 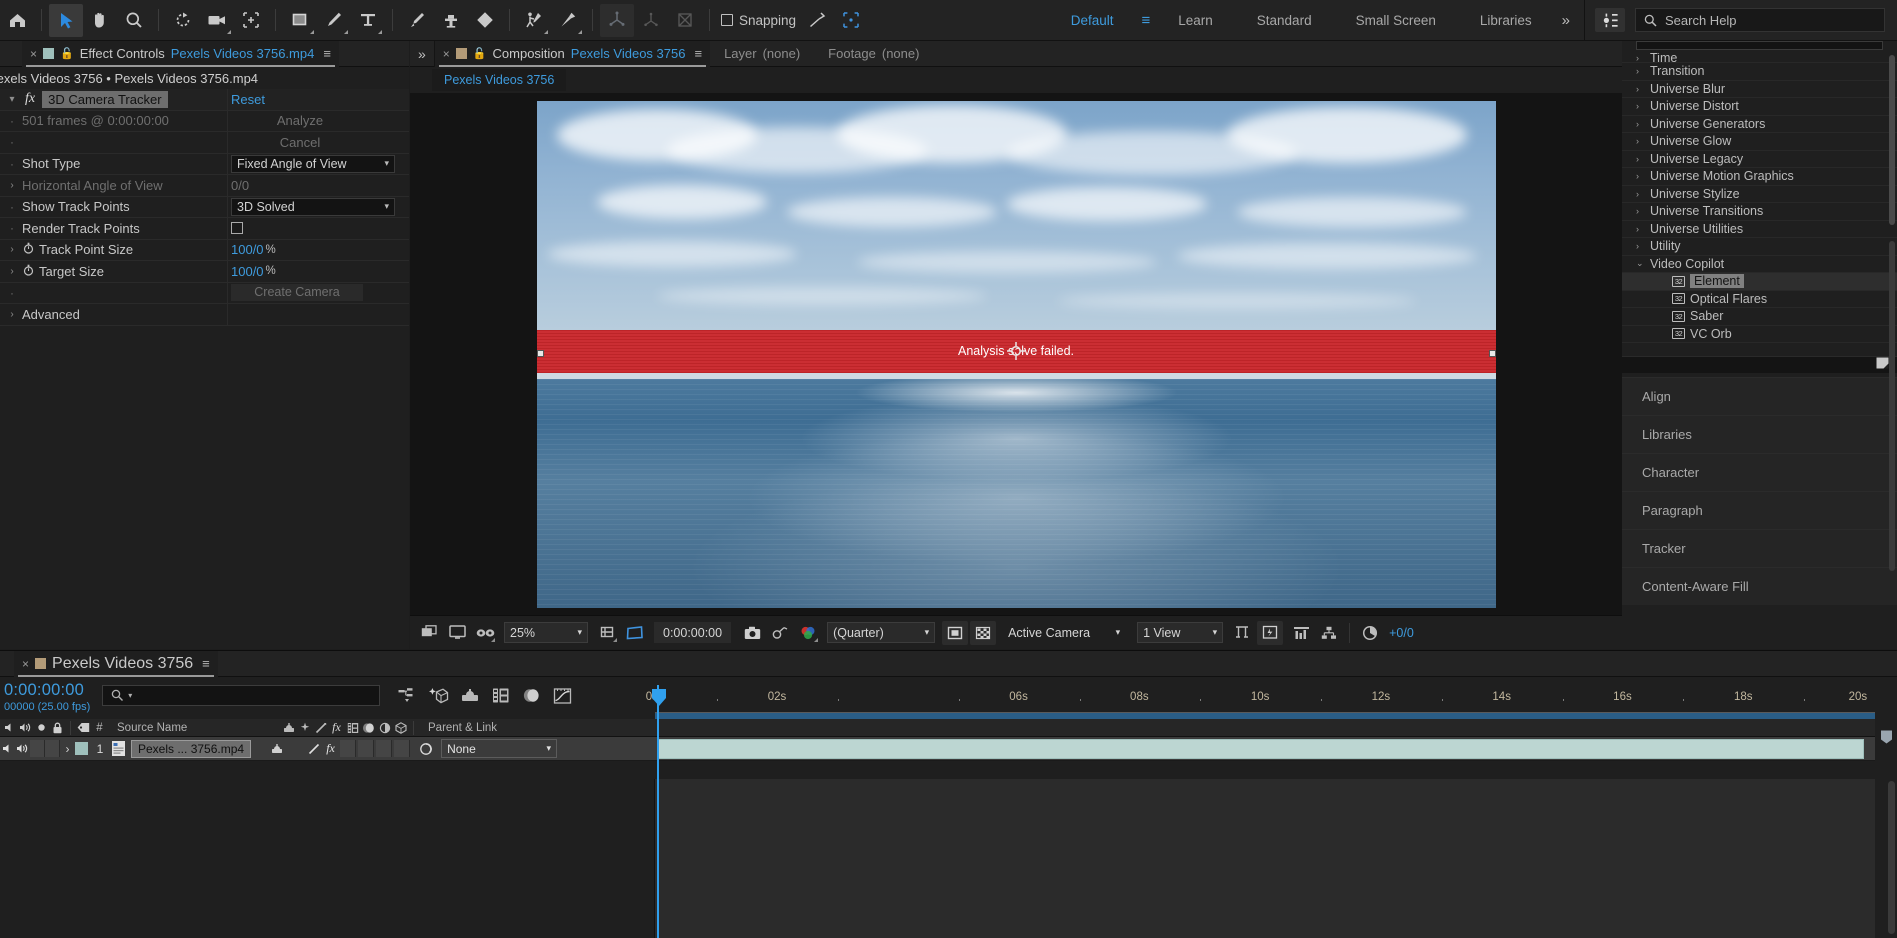 I want to click on timeline-icon, so click(x=1301, y=633).